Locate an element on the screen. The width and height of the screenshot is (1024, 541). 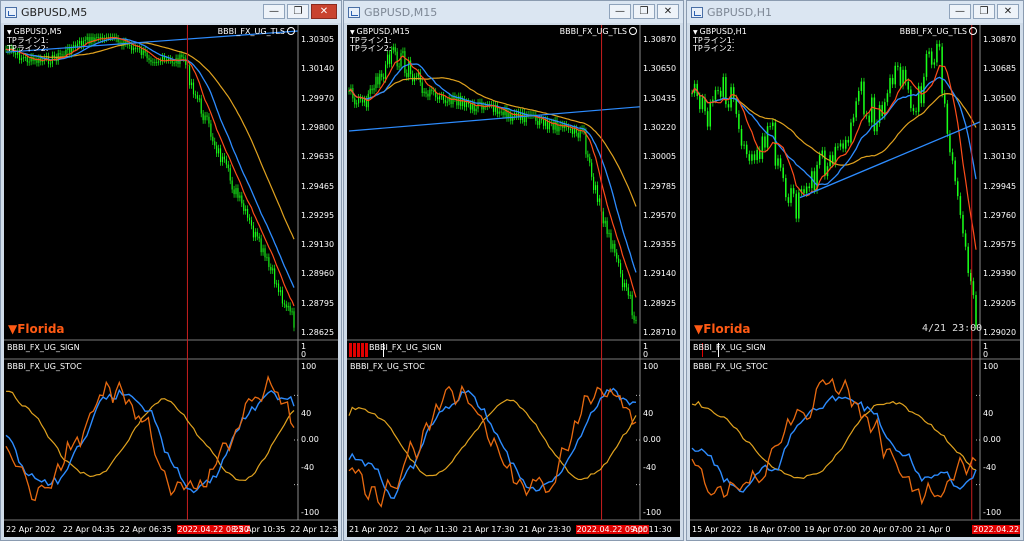
price-tick: 1.29205 is located at coordinates (1000, 303).